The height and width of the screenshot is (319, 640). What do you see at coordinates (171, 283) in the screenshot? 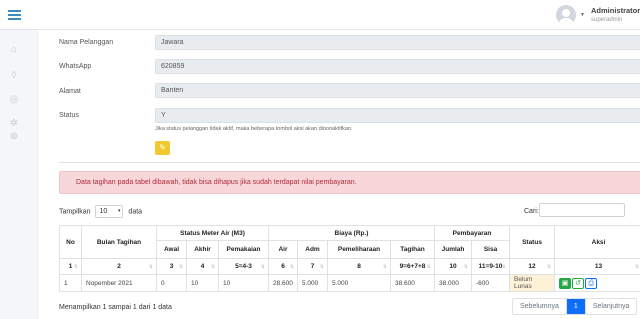
I see `cell-awal: 0` at bounding box center [171, 283].